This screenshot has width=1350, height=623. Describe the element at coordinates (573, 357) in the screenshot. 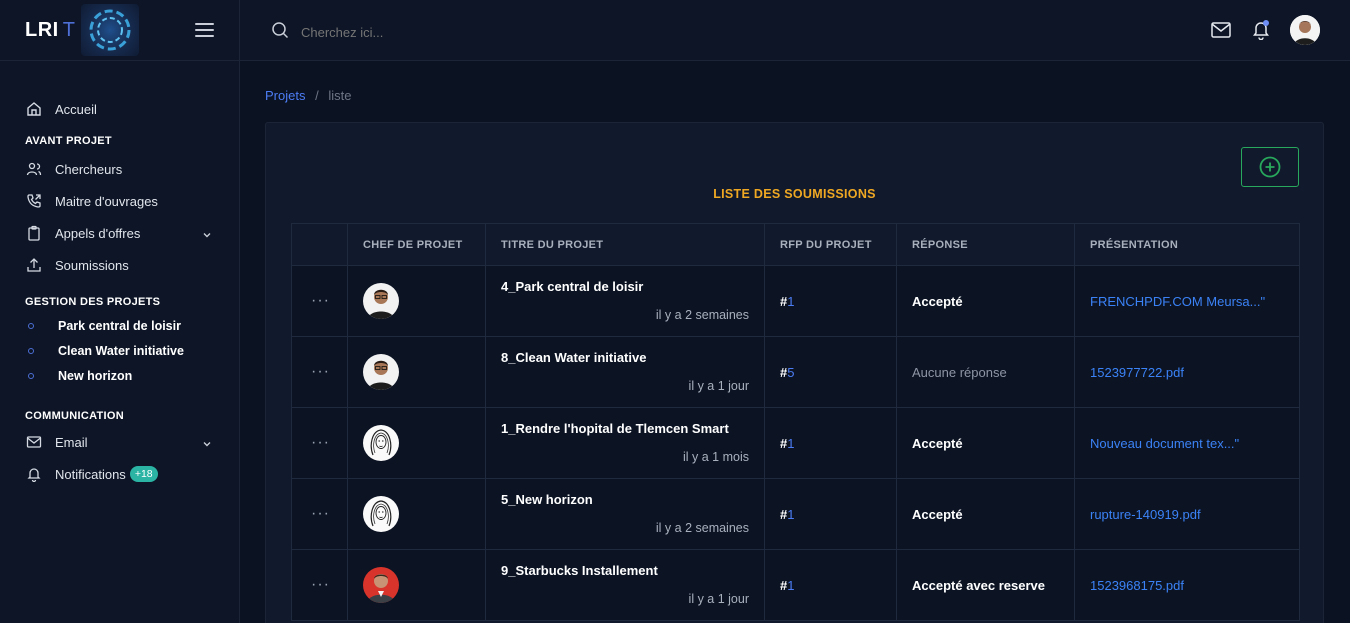

I see `project-title: 8_Clean Water initiative` at that location.